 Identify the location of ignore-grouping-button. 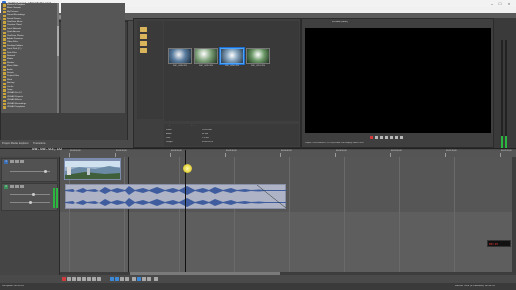
(156, 279).